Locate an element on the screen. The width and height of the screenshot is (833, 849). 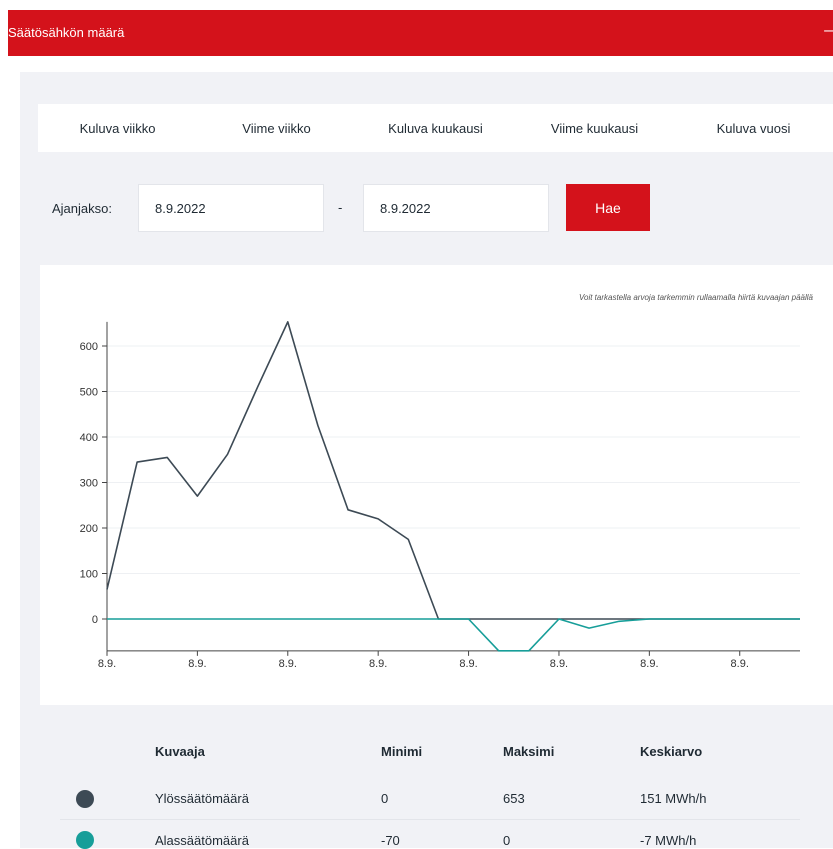
row-min: -70 is located at coordinates (390, 840).